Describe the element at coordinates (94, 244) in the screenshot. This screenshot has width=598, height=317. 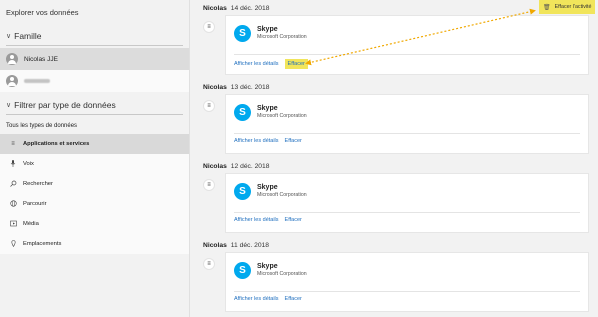
I see `filter-item-locations: Emplacements` at that location.